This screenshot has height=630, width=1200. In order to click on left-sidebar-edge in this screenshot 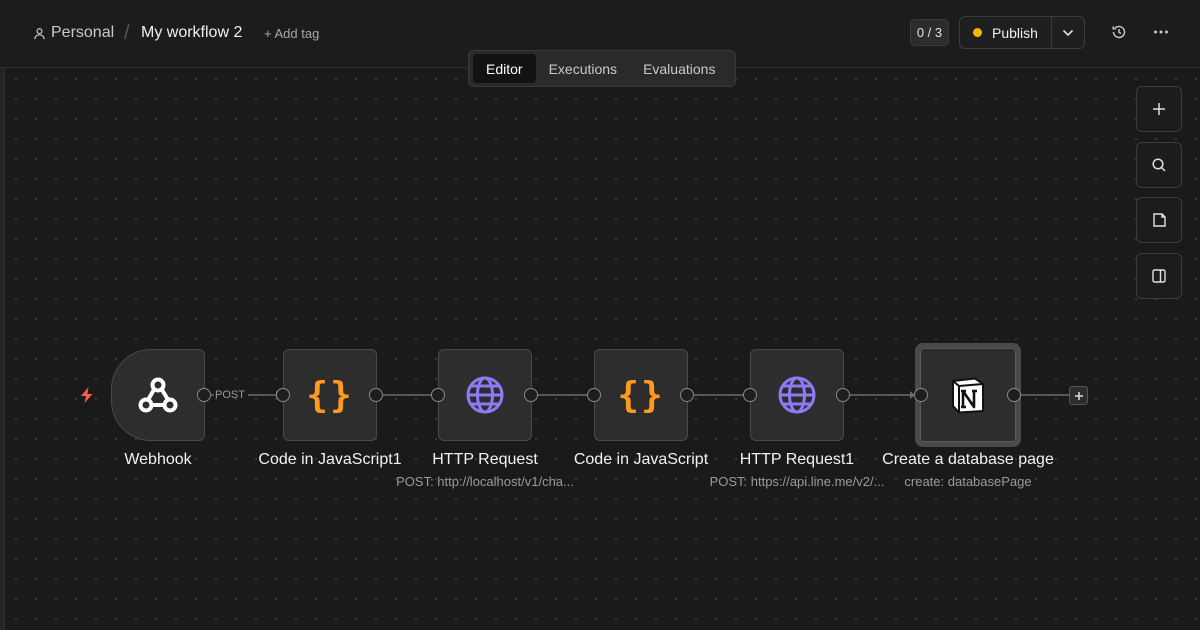, I will do `click(2, 315)`.